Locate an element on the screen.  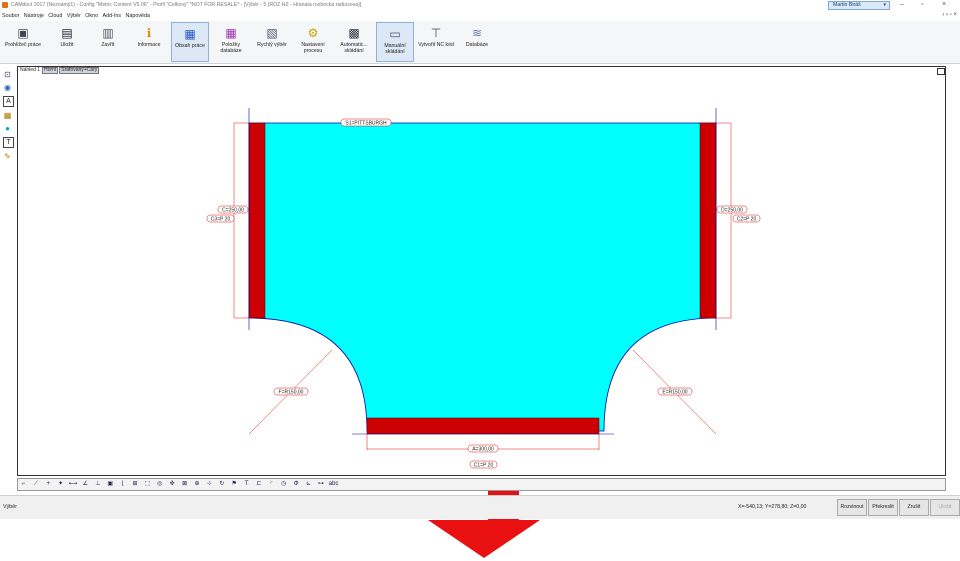
close-icon: × is located at coordinates (944, 4).